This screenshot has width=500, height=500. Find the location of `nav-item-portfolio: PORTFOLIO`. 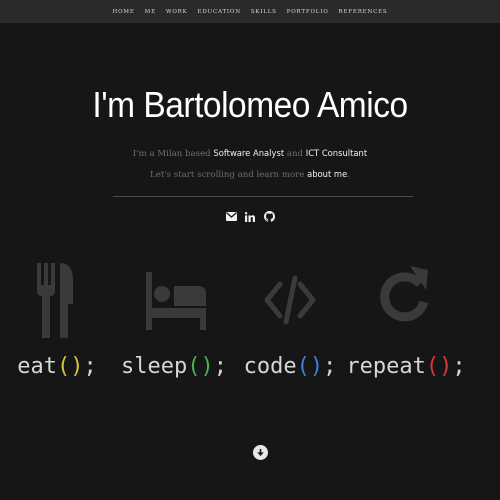

nav-item-portfolio: PORTFOLIO is located at coordinates (308, 12).